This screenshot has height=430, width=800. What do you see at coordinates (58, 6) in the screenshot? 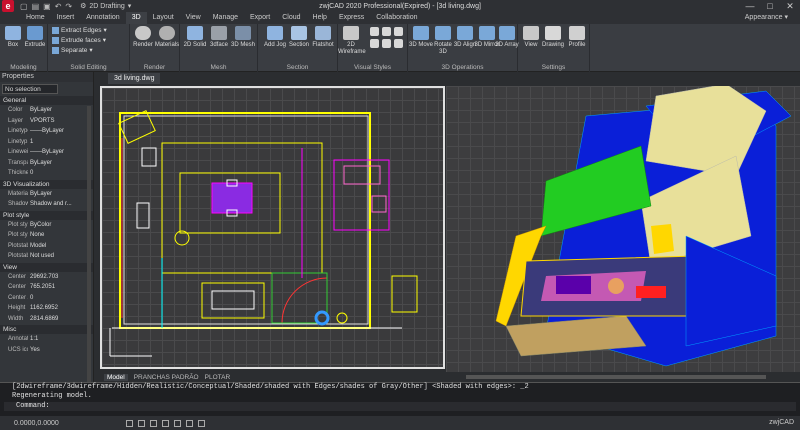
I see `undo-icon: ↶` at bounding box center [58, 6].